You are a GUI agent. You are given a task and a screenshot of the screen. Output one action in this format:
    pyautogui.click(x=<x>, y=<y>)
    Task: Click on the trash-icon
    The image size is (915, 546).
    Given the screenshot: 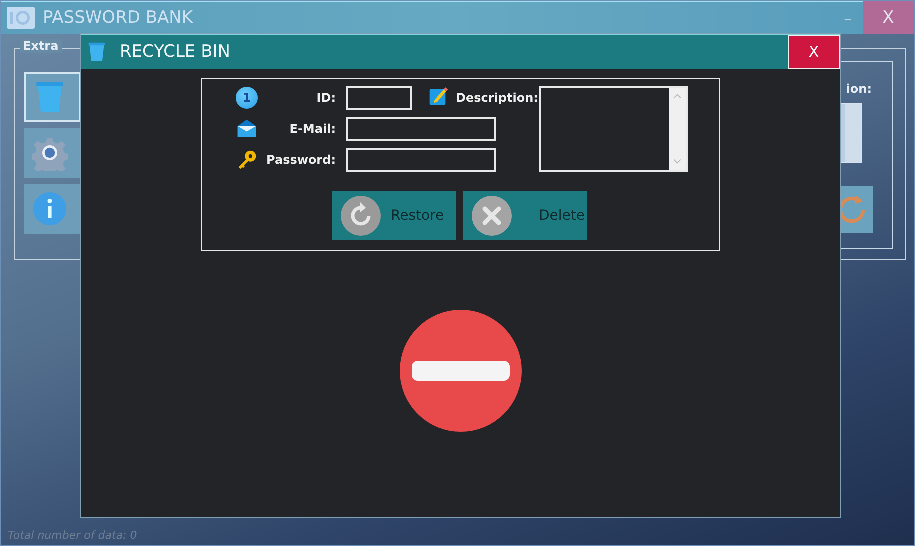 What is the action you would take?
    pyautogui.click(x=97, y=52)
    